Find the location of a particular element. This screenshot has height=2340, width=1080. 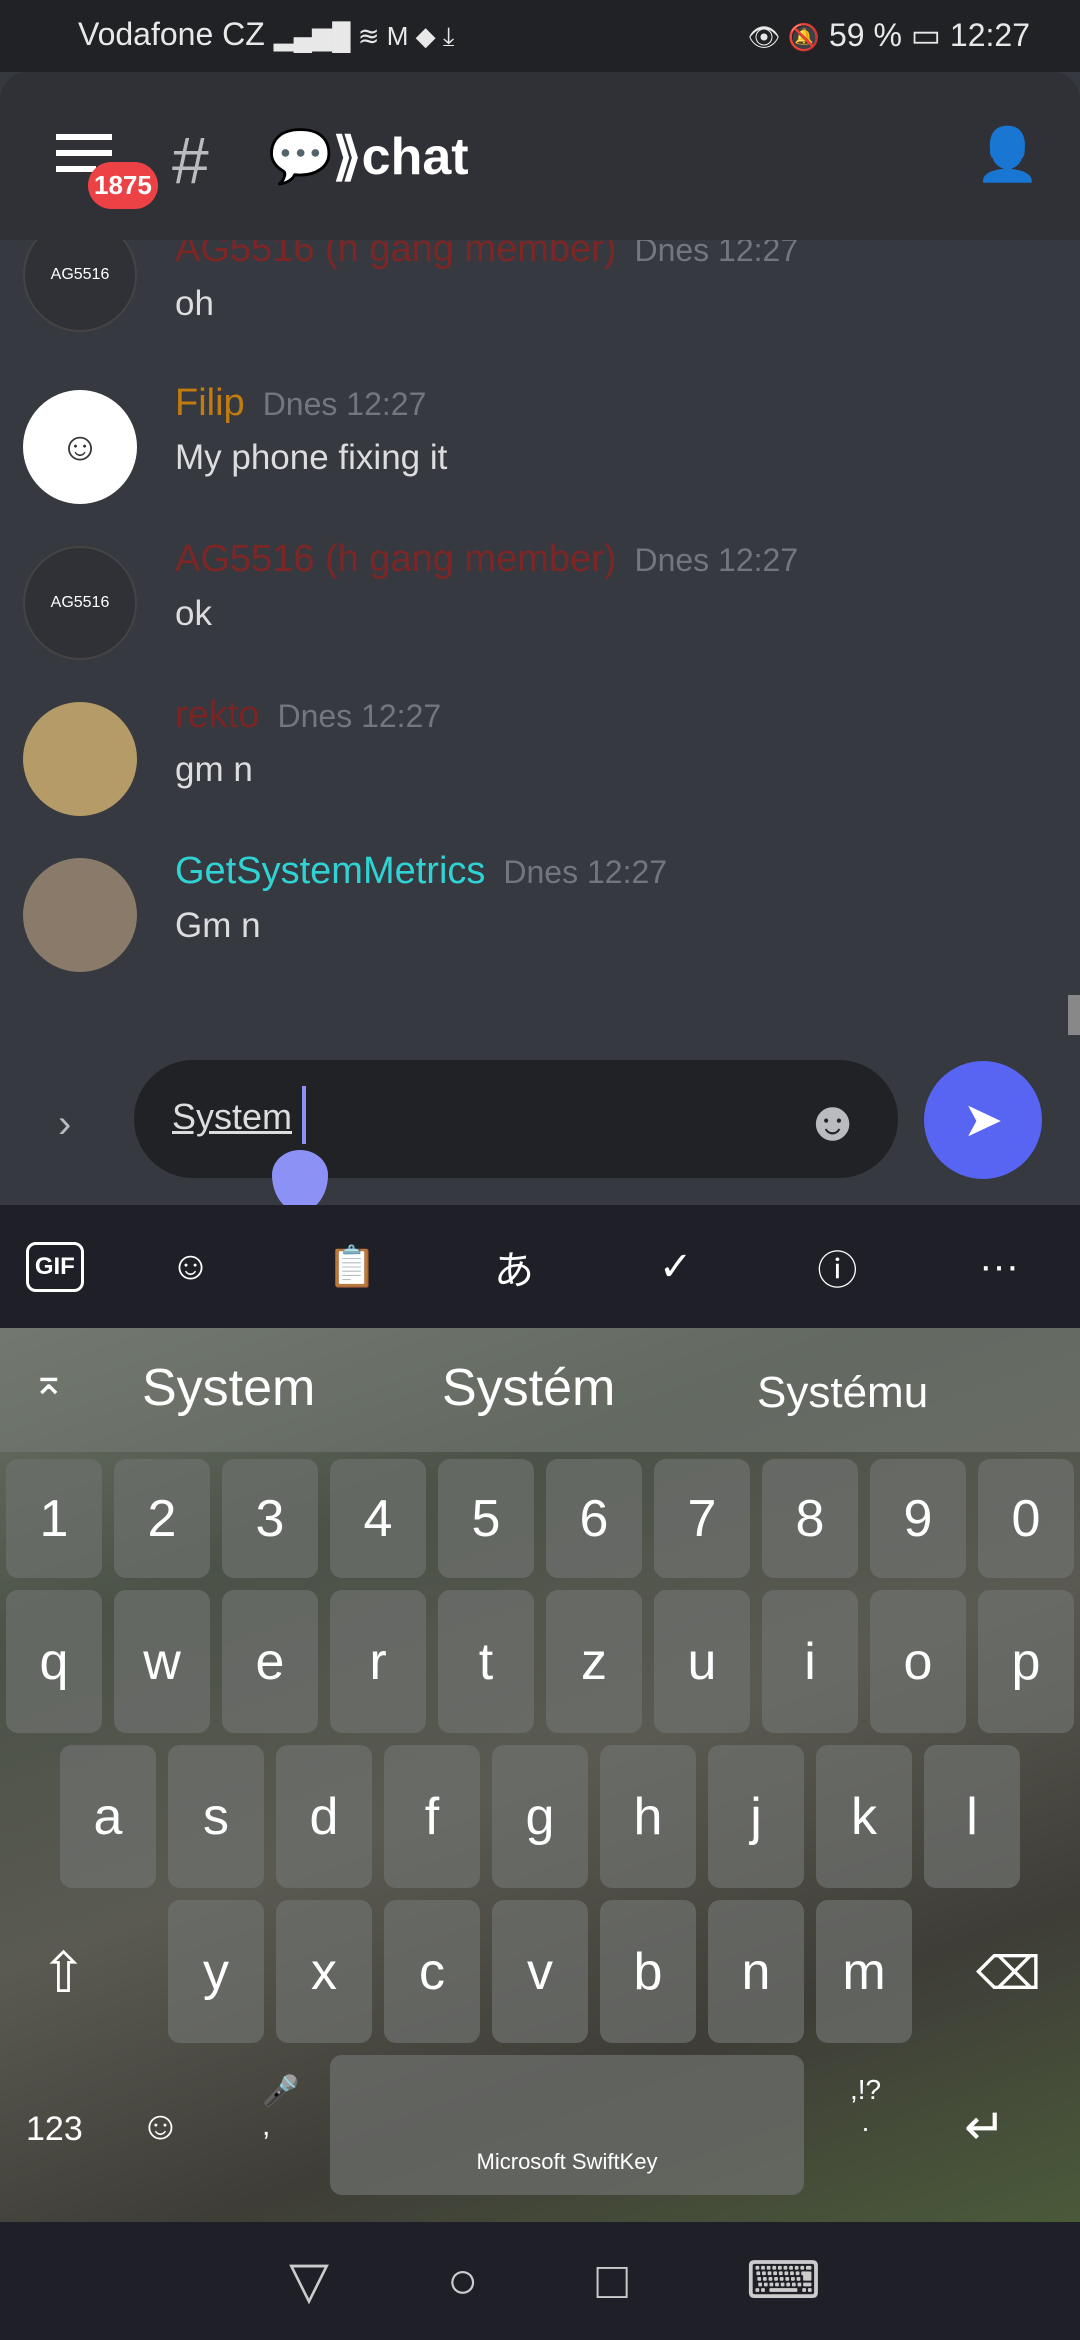

emoji-key-icon: ☺ is located at coordinates (160, 2126).